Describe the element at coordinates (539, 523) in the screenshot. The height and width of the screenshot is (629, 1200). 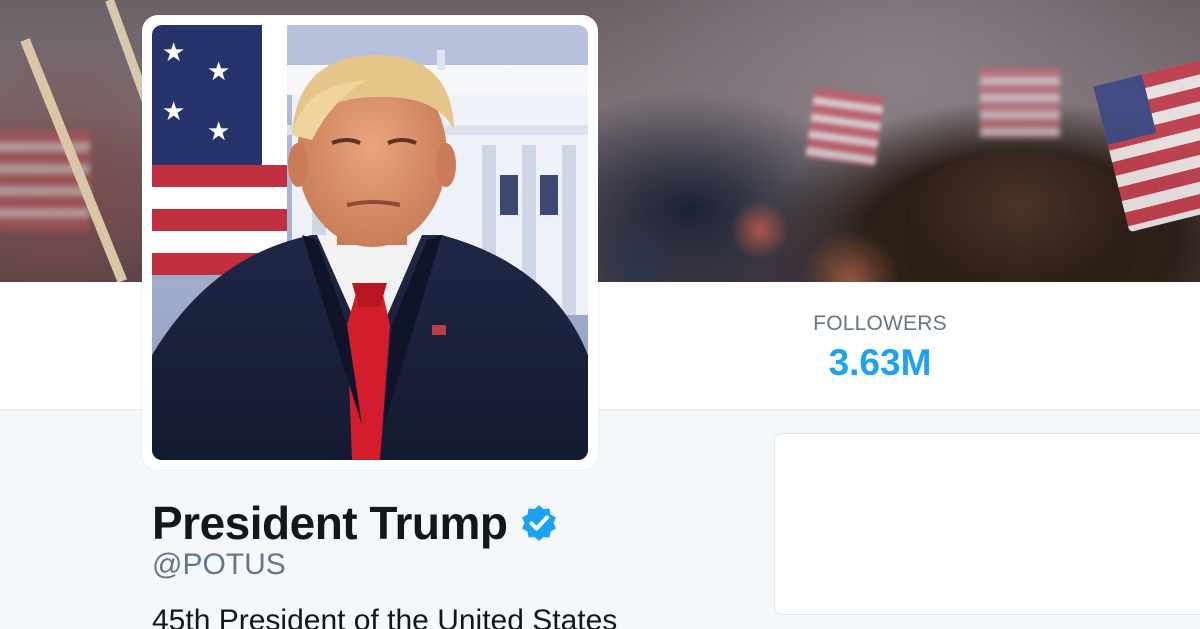
I see `verified-badge-icon` at that location.